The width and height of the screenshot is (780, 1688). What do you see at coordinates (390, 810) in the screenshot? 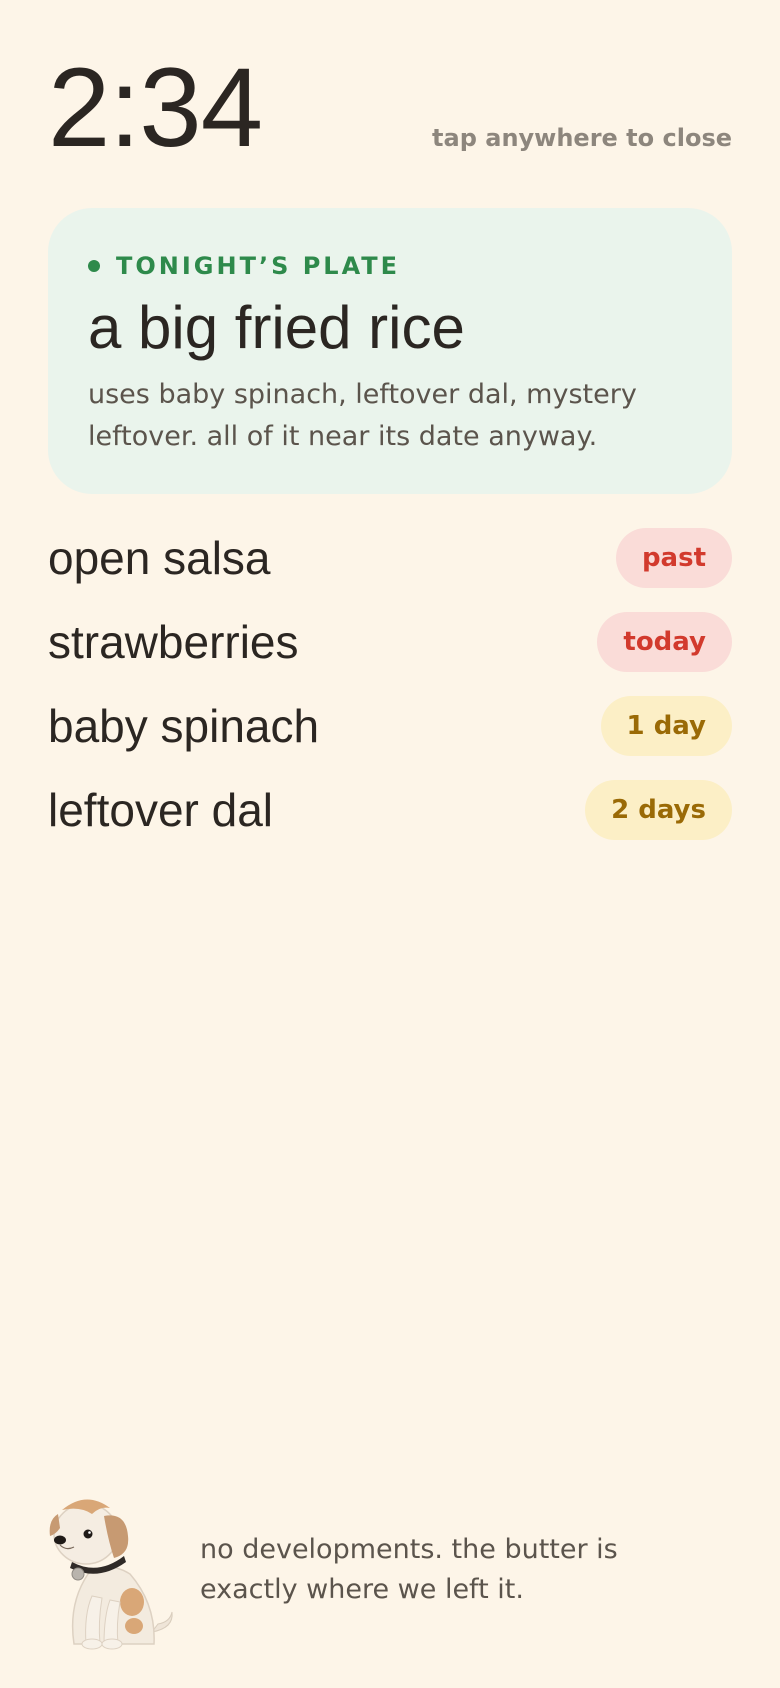
I see `list-item: leftover dal 2 days` at bounding box center [390, 810].